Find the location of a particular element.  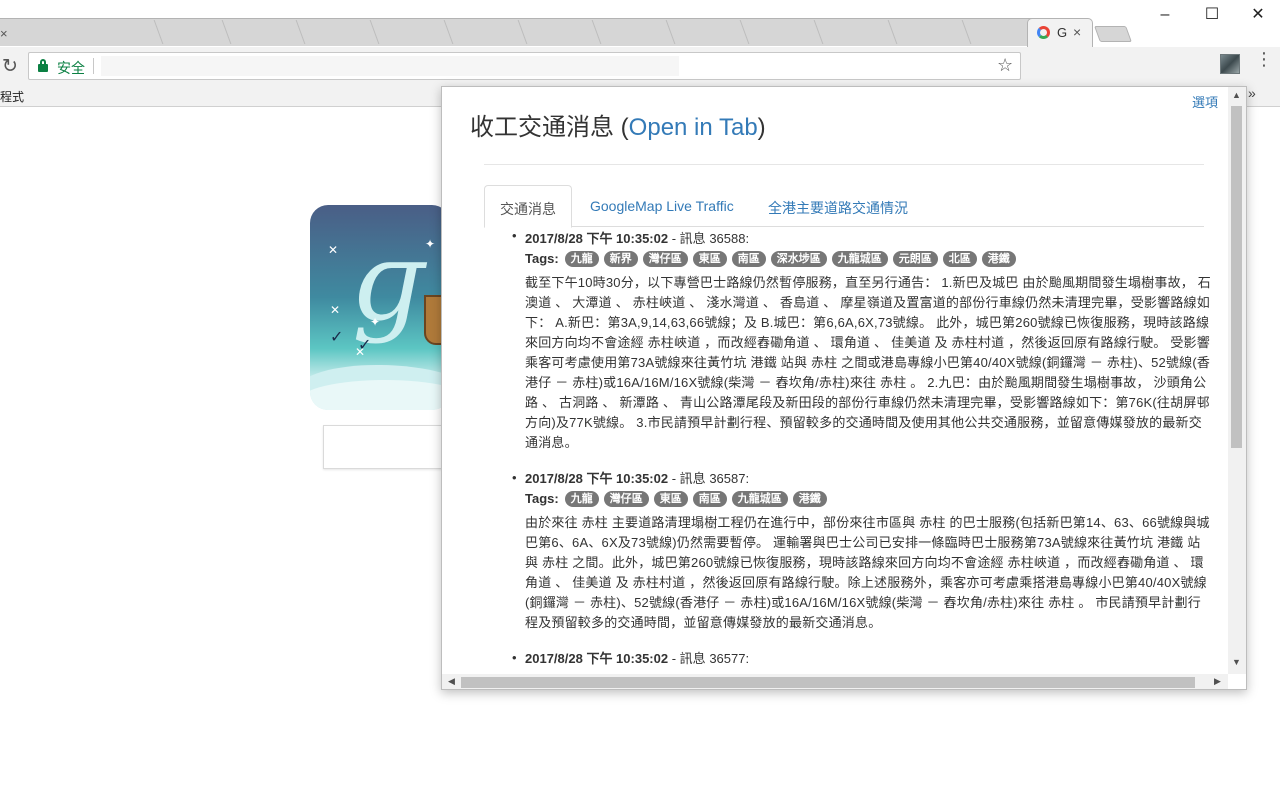

news-msg-id: 36587: is located at coordinates (729, 478).